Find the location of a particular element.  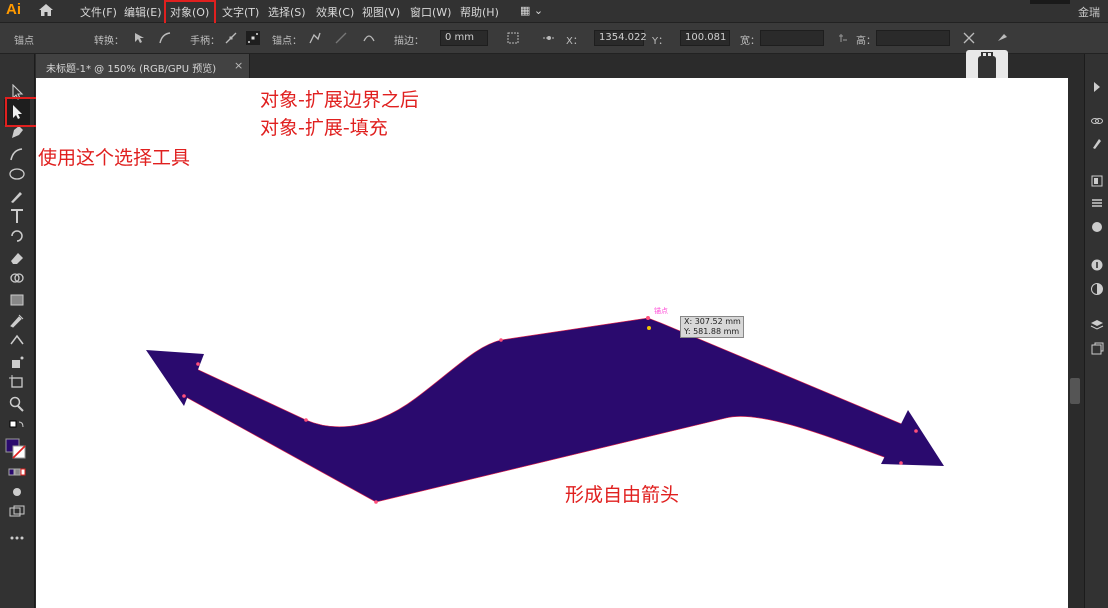

eyedropper-tool-icon is located at coordinates (17, 320).